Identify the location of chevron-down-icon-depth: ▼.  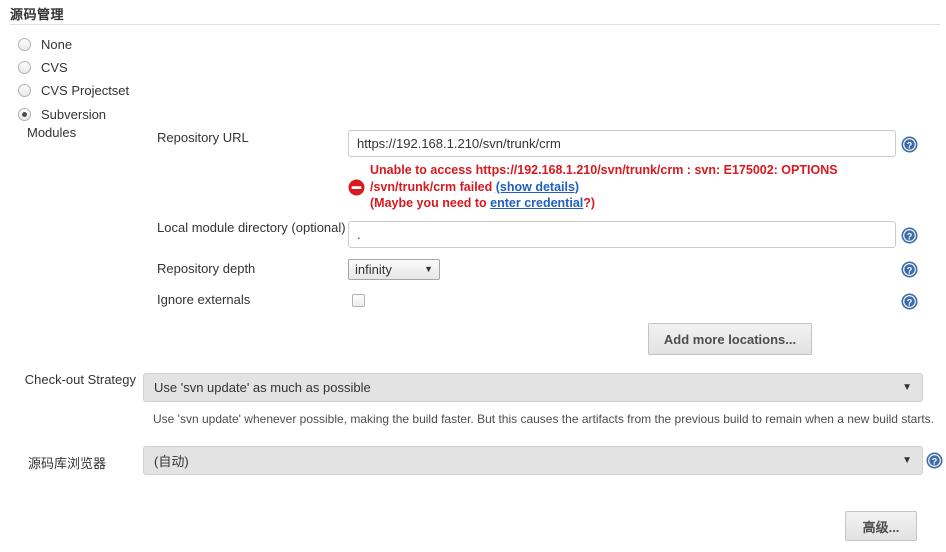
(428, 269).